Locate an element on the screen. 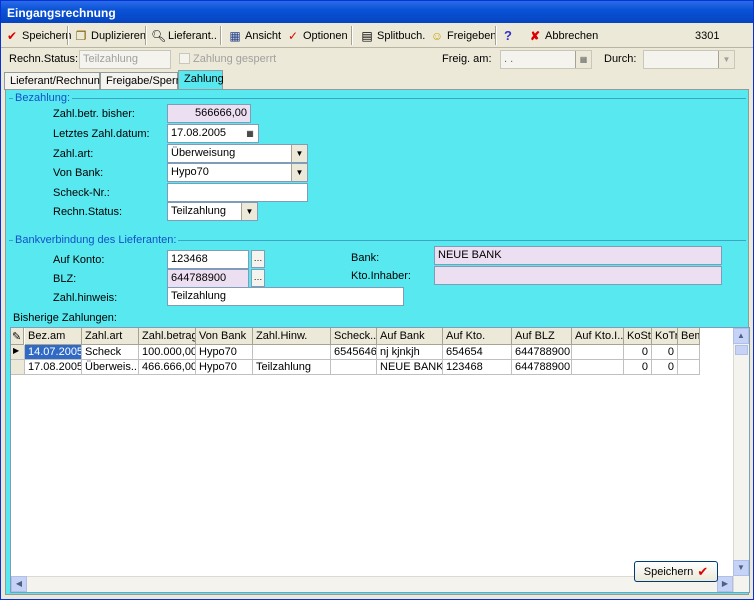 The width and height of the screenshot is (754, 600). table-cell: 654654 is located at coordinates (477, 352).